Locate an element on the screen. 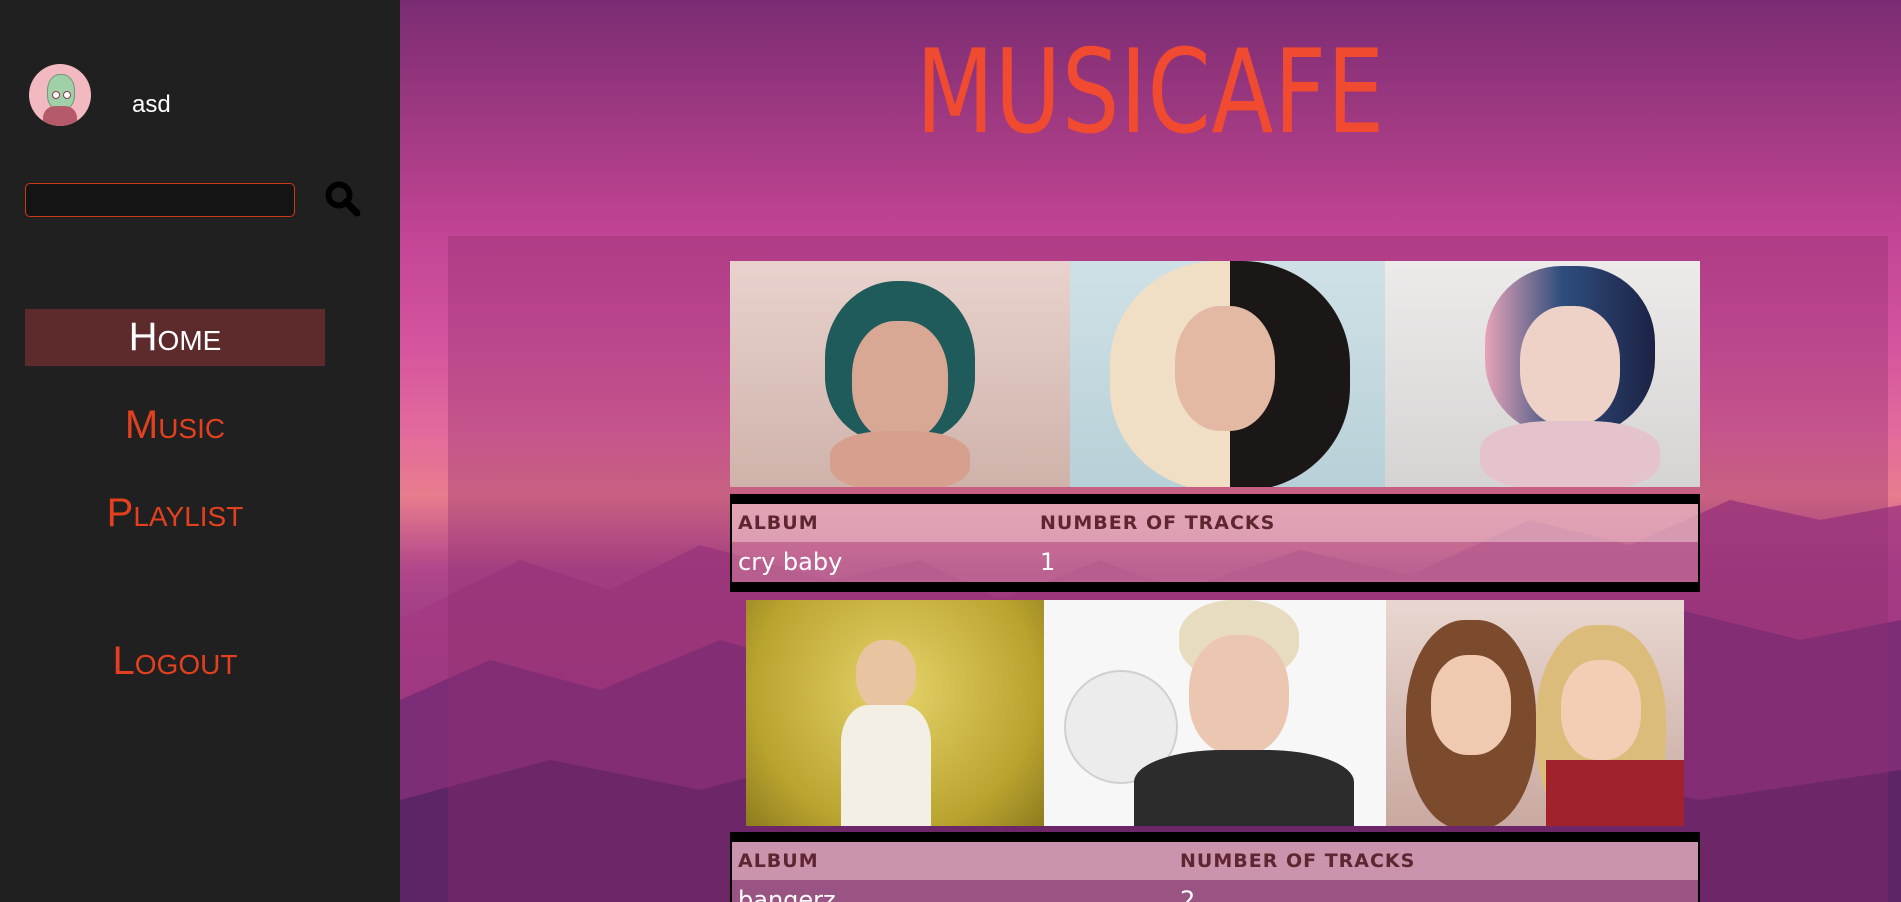 This screenshot has height=902, width=1901. search-input is located at coordinates (160, 200).